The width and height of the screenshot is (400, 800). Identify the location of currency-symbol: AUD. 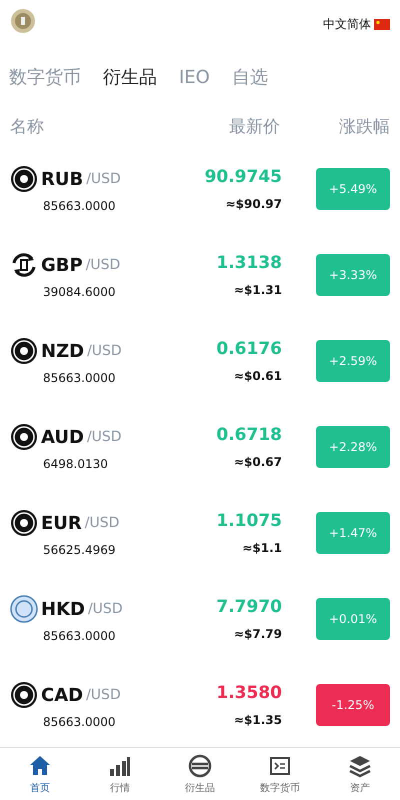
(62, 437).